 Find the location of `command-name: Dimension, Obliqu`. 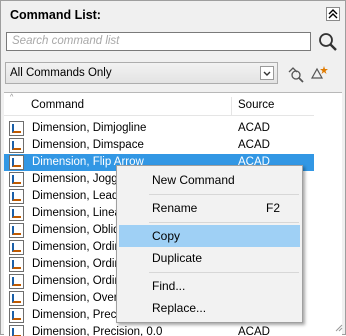

command-name: Dimension, Obliqu is located at coordinates (79, 230).